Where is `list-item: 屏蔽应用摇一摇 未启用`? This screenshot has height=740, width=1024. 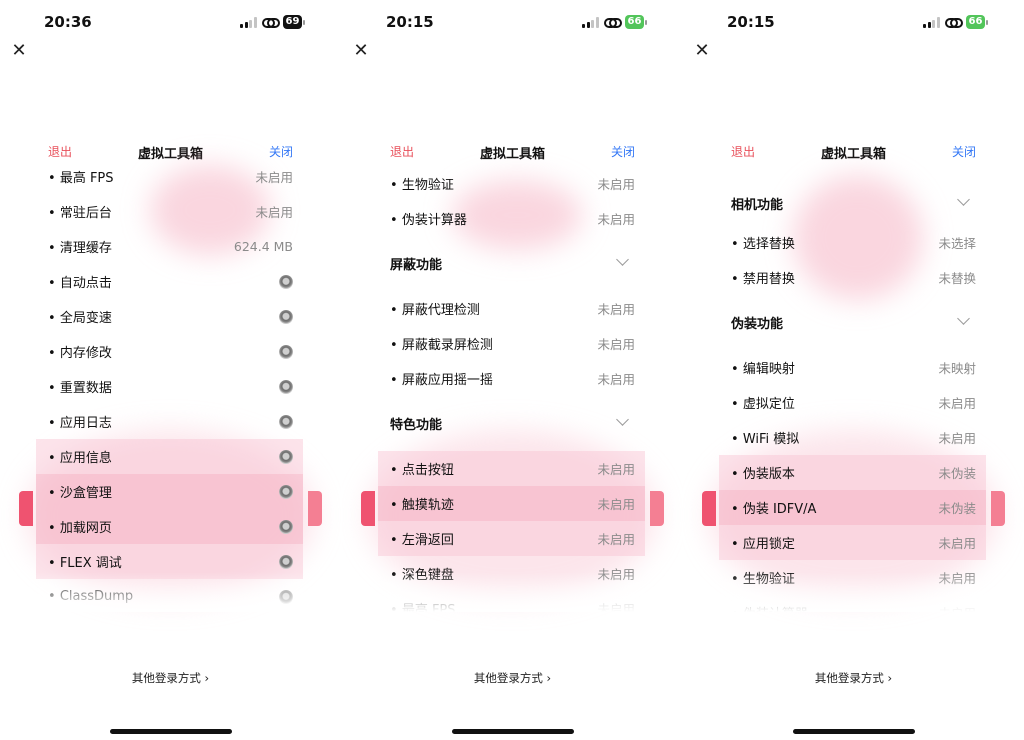 list-item: 屏蔽应用摇一摇 未启用 is located at coordinates (511, 378).